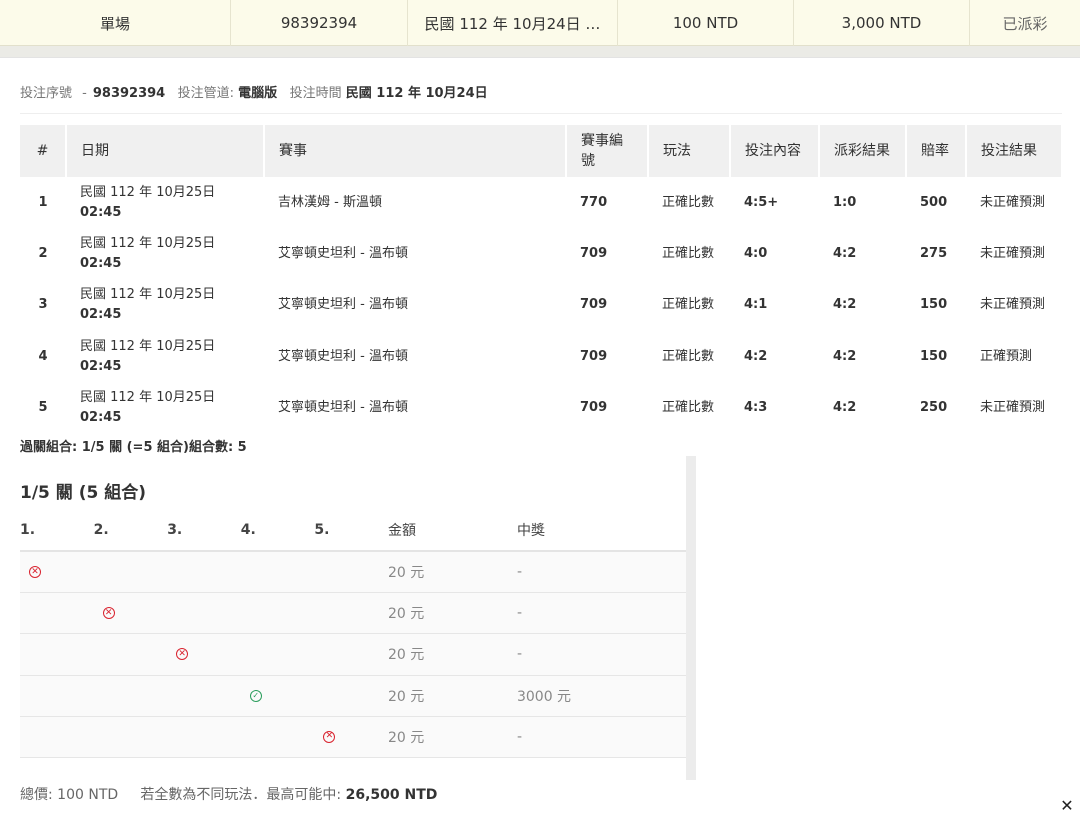  Describe the element at coordinates (863, 151) in the screenshot. I see `col-result: 派彩結果` at that location.